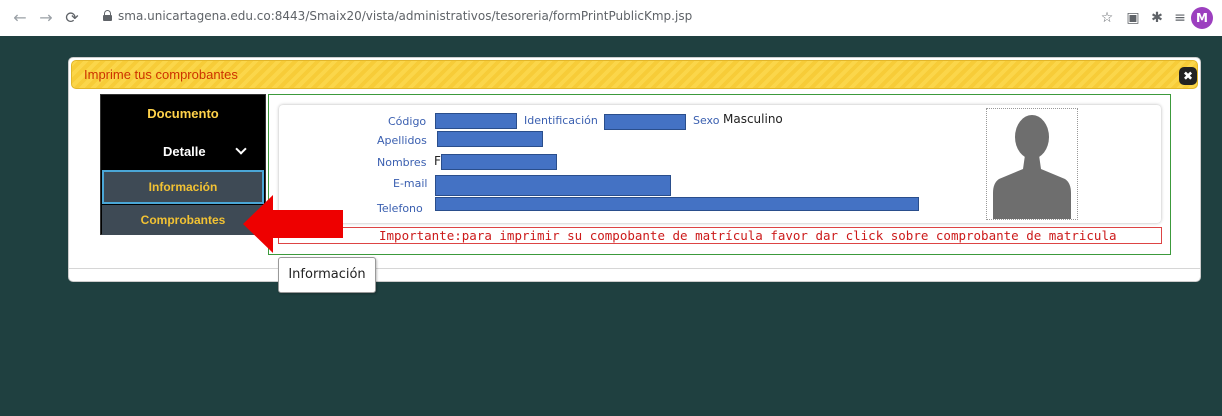  Describe the element at coordinates (20, 18) in the screenshot. I see `back-icon: ←` at that location.